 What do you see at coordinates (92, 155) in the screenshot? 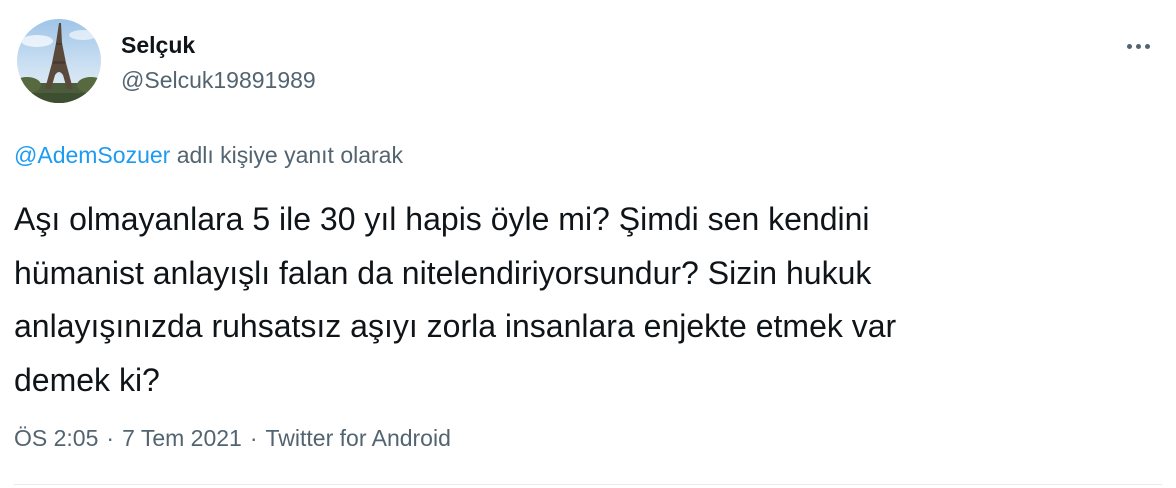
I see `reply-mention-link: @AdemSozuer` at bounding box center [92, 155].